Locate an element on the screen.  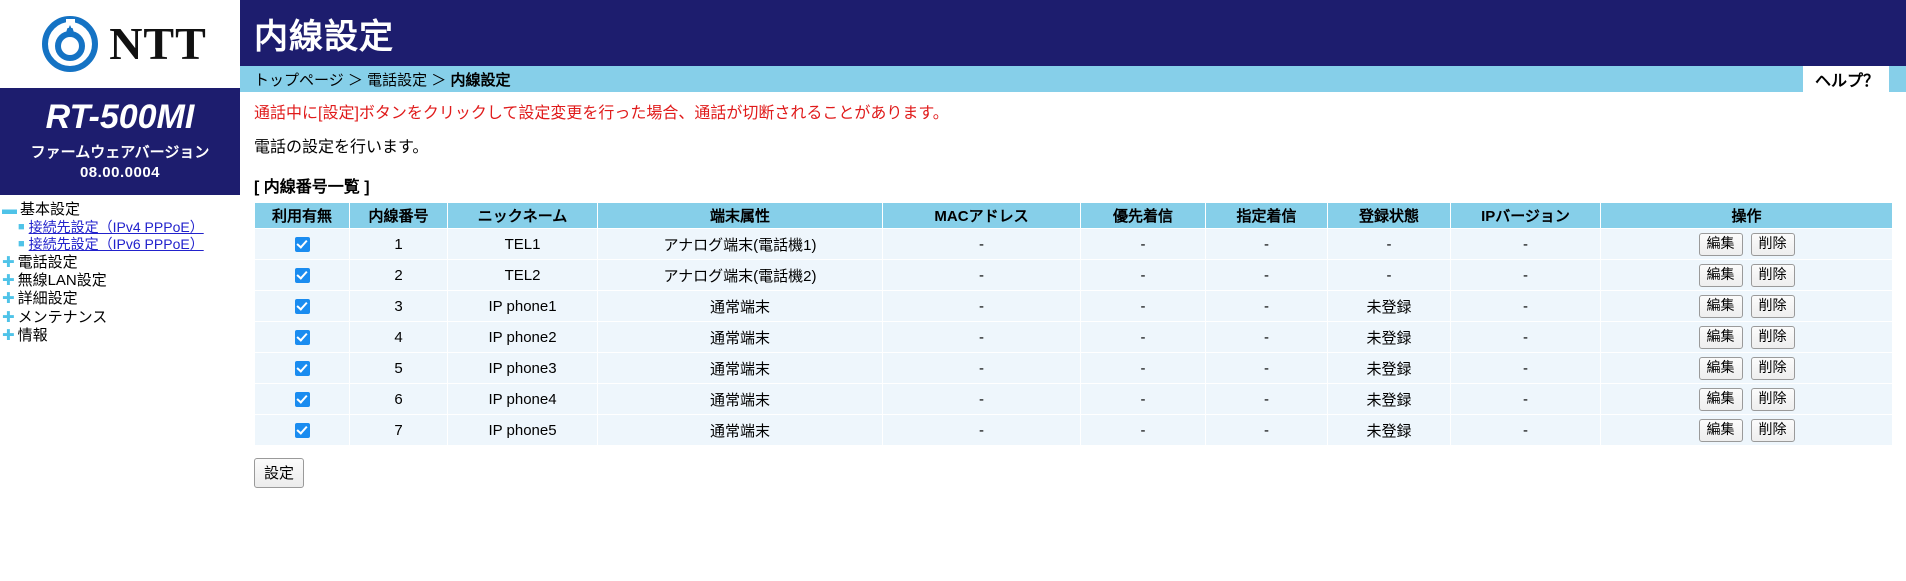
cell-nickname: IP phone4 is located at coordinates (522, 399).